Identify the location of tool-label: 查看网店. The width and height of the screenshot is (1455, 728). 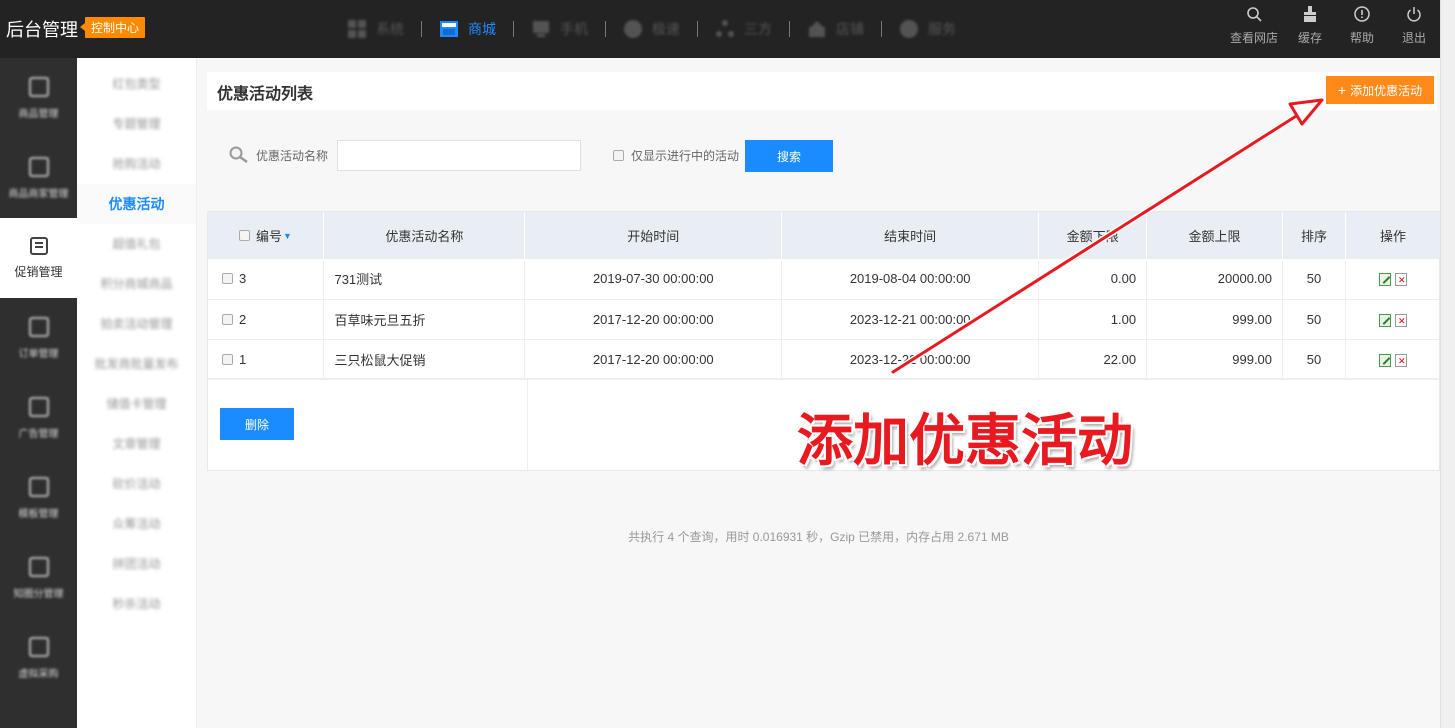
(1253, 38).